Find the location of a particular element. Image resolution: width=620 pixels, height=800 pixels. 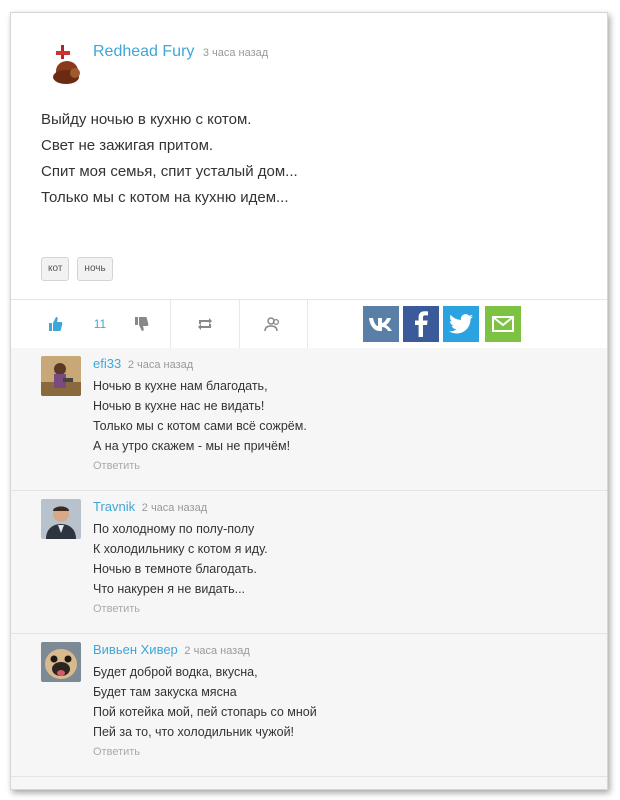

repost-icon is located at coordinates (205, 324).